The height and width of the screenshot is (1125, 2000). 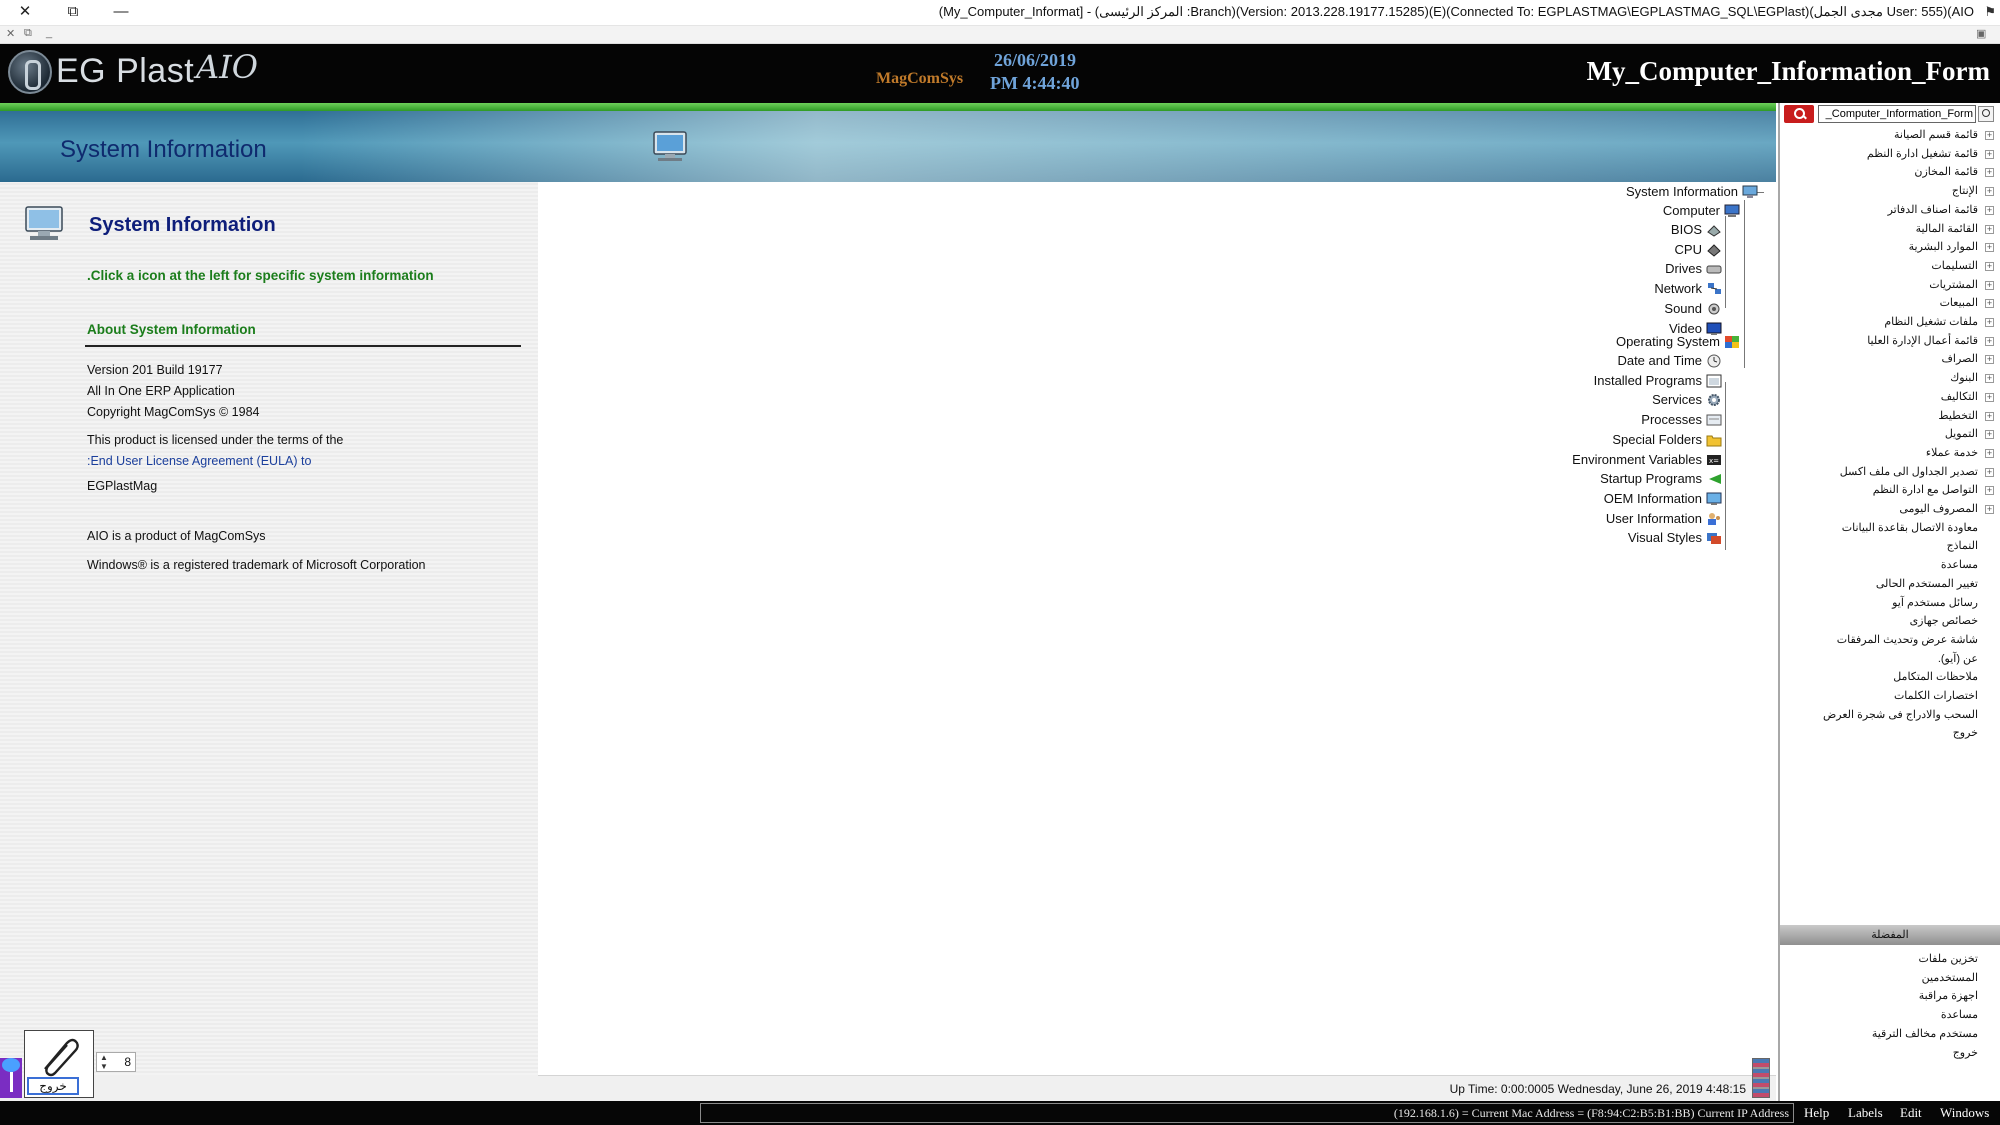 What do you see at coordinates (1965, 1053) in the screenshot?
I see `favorite-item: خروج` at bounding box center [1965, 1053].